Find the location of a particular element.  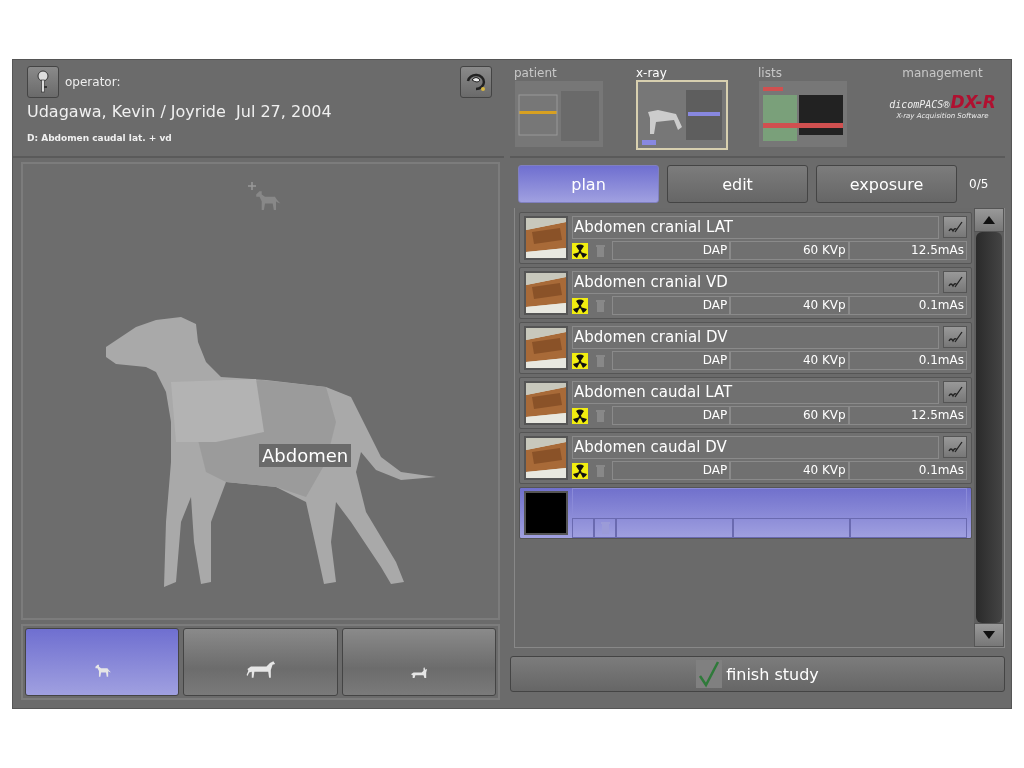

exposure-name: Abdomen cranial LAT is located at coordinates (755, 227).